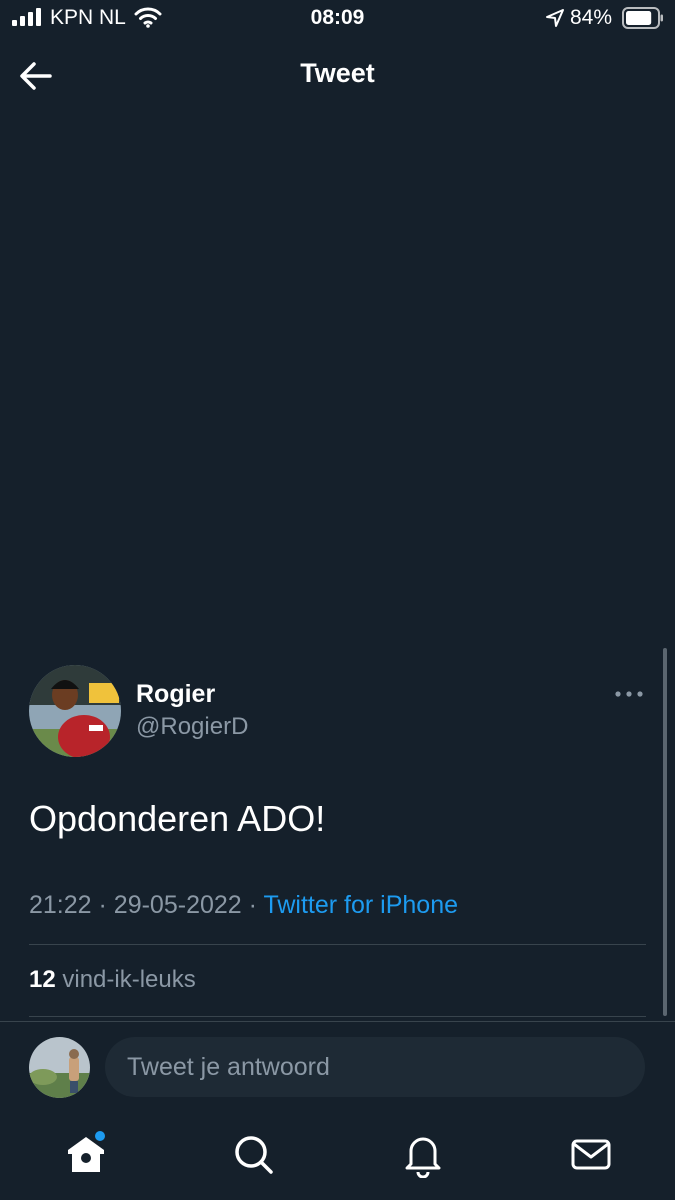 Image resolution: width=675 pixels, height=1200 pixels. What do you see at coordinates (60, 905) in the screenshot?
I see `tweet-time: 21:22` at bounding box center [60, 905].